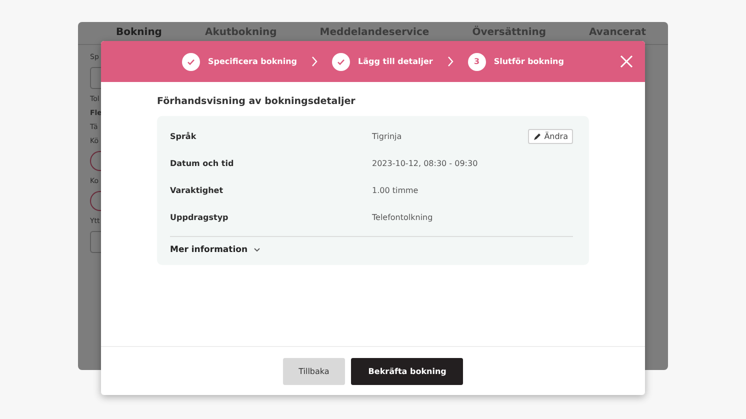 The height and width of the screenshot is (419, 746). What do you see at coordinates (403, 217) in the screenshot?
I see `detail-value: Telefontolkning` at bounding box center [403, 217].